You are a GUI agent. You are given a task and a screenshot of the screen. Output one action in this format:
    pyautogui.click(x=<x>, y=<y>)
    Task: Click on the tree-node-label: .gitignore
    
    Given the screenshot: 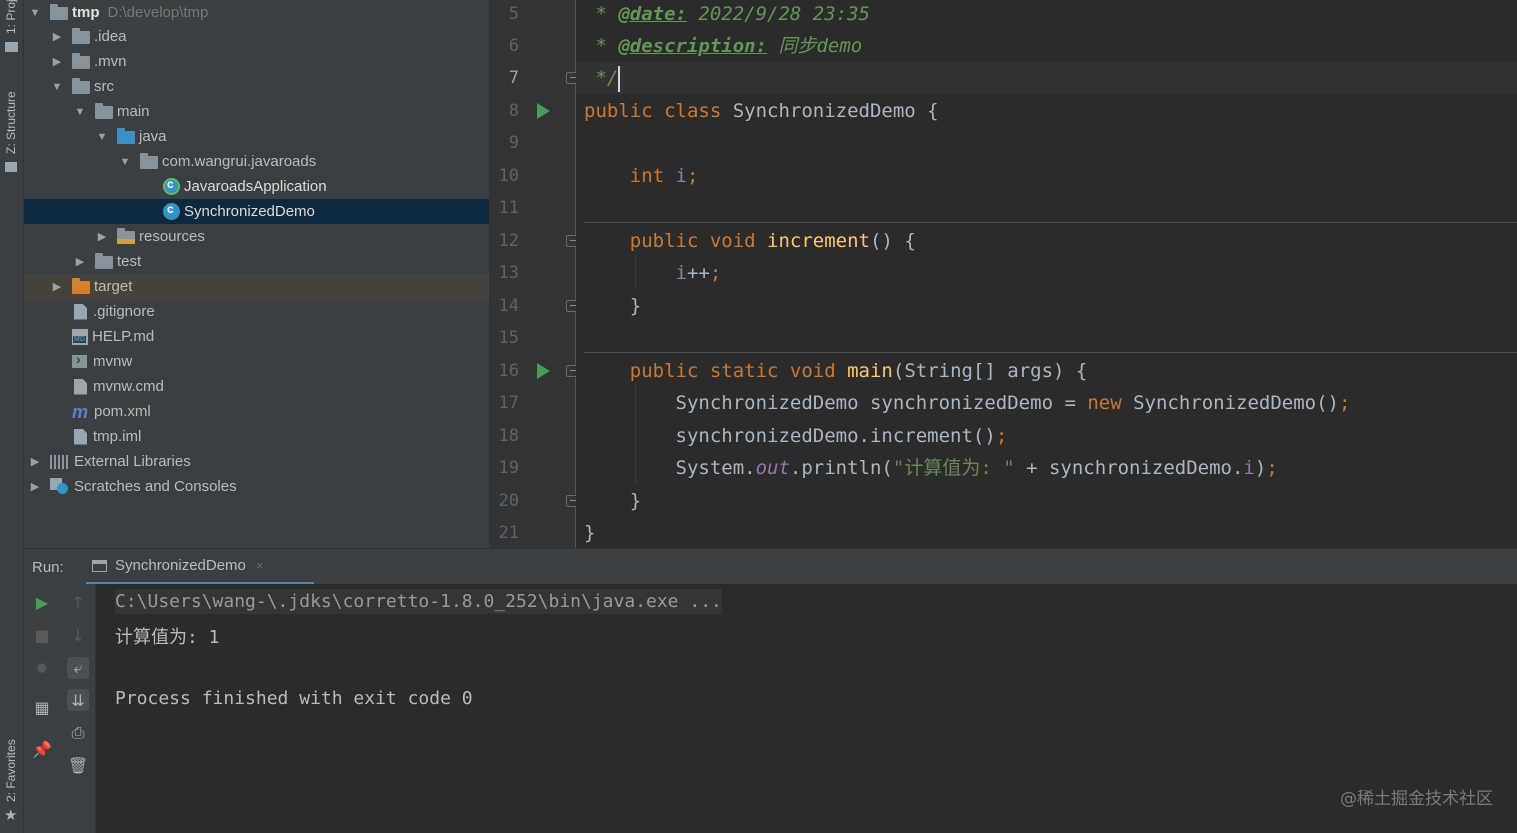 What is the action you would take?
    pyautogui.click(x=124, y=311)
    